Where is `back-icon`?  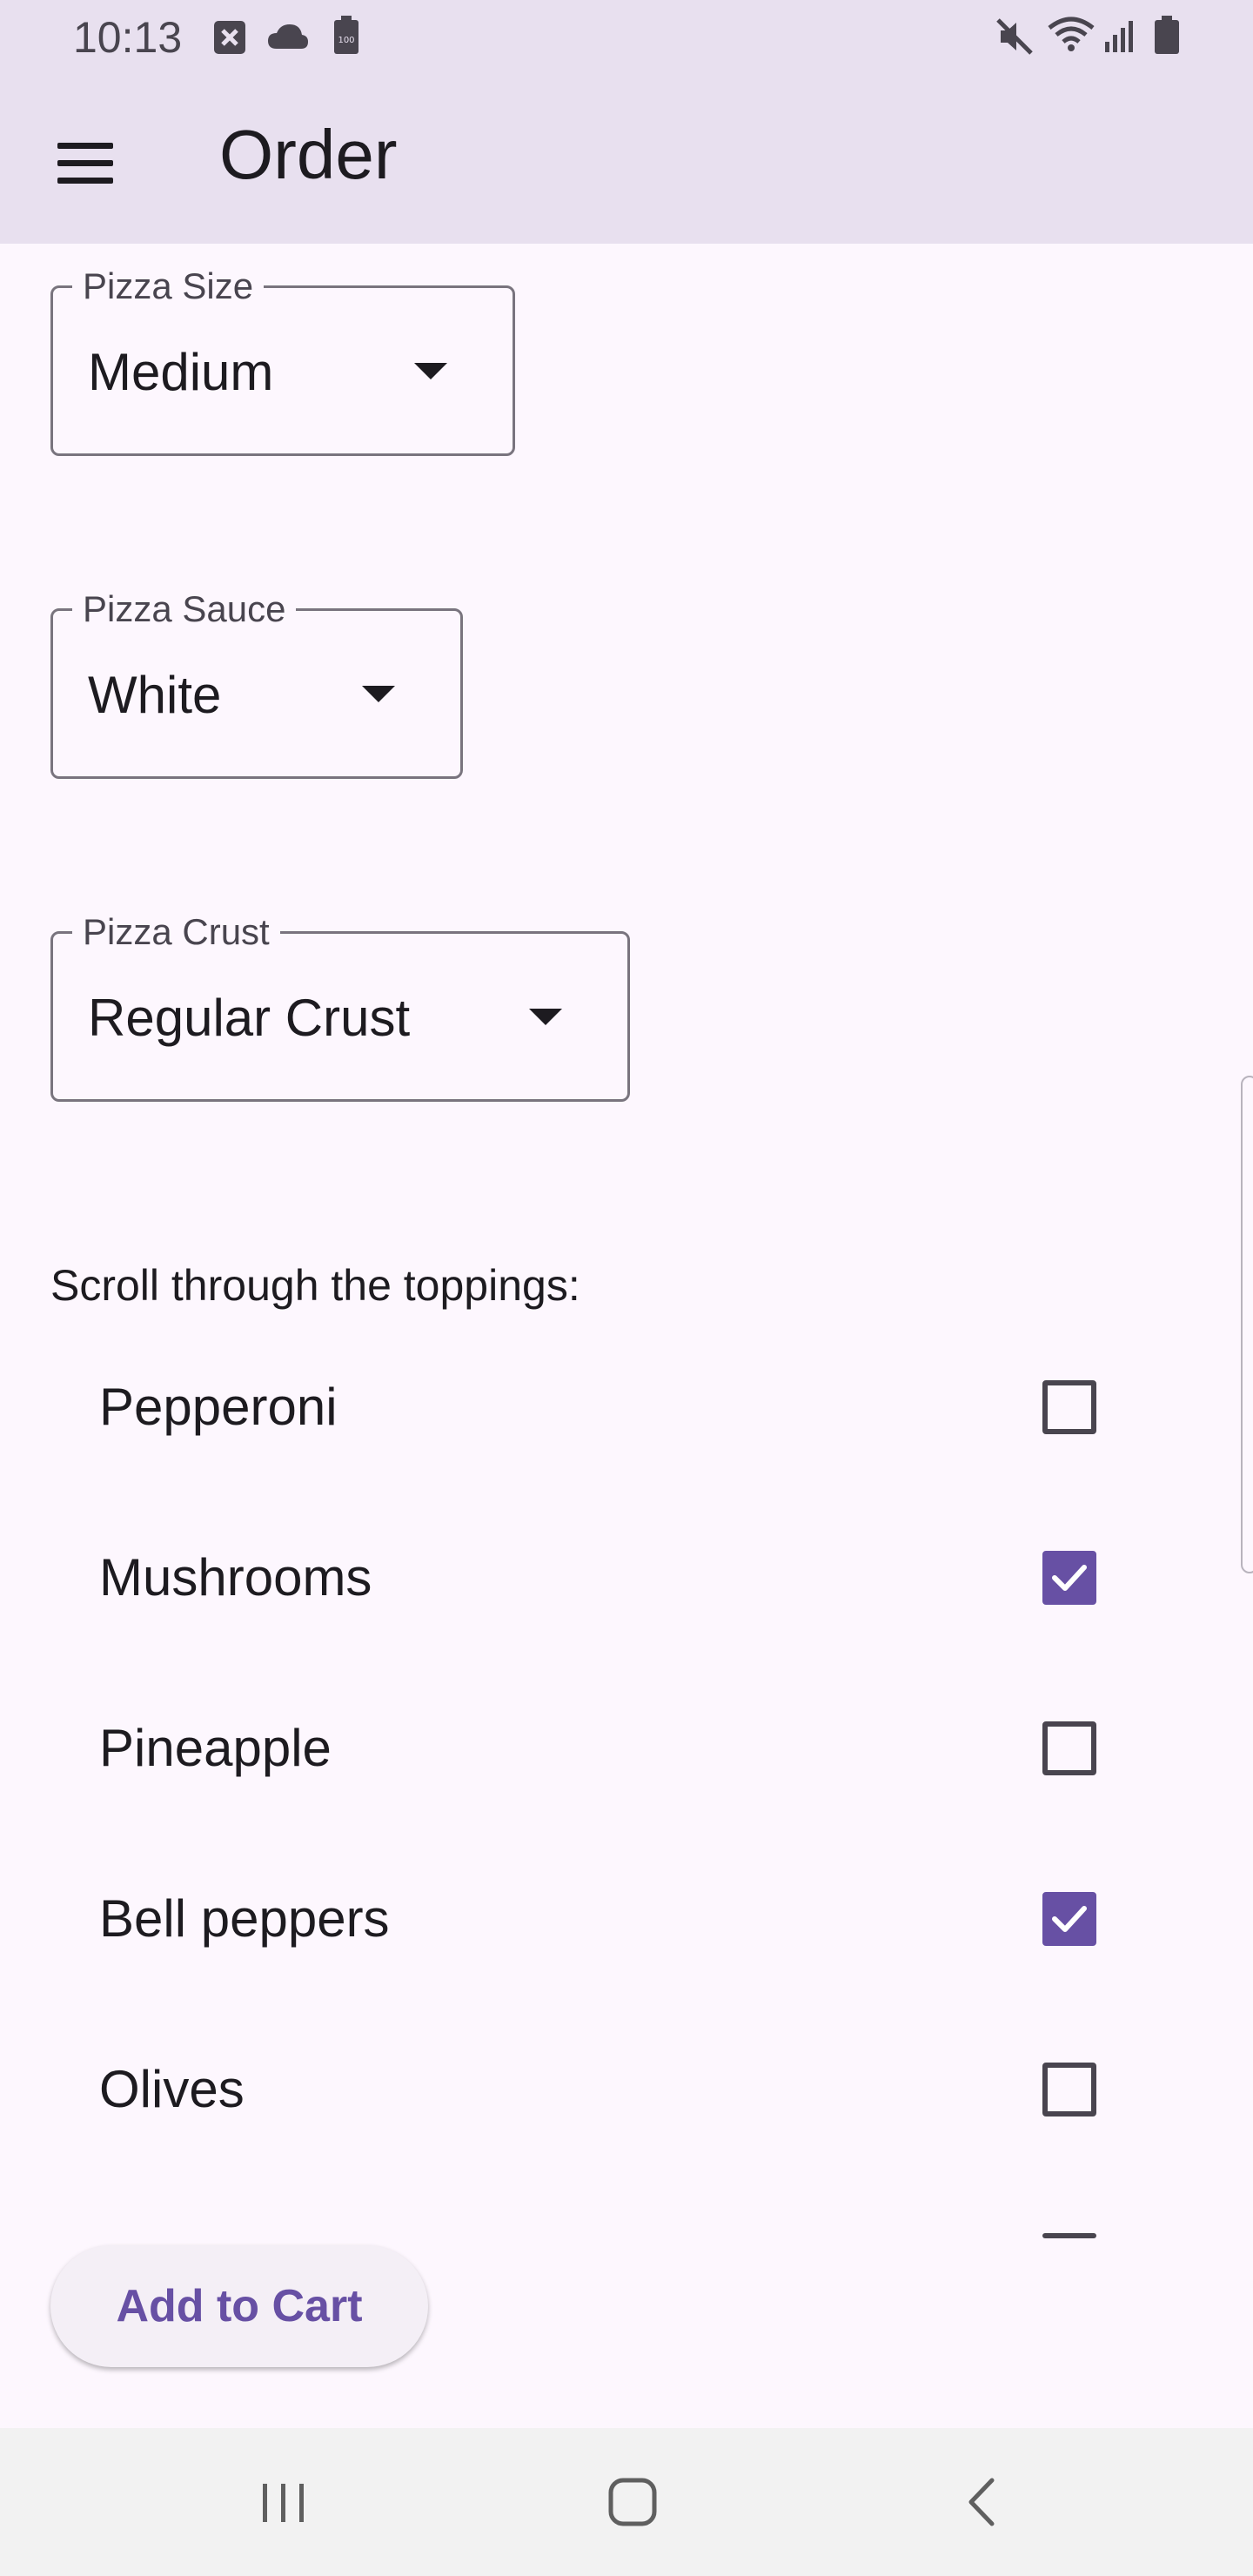 back-icon is located at coordinates (983, 2502).